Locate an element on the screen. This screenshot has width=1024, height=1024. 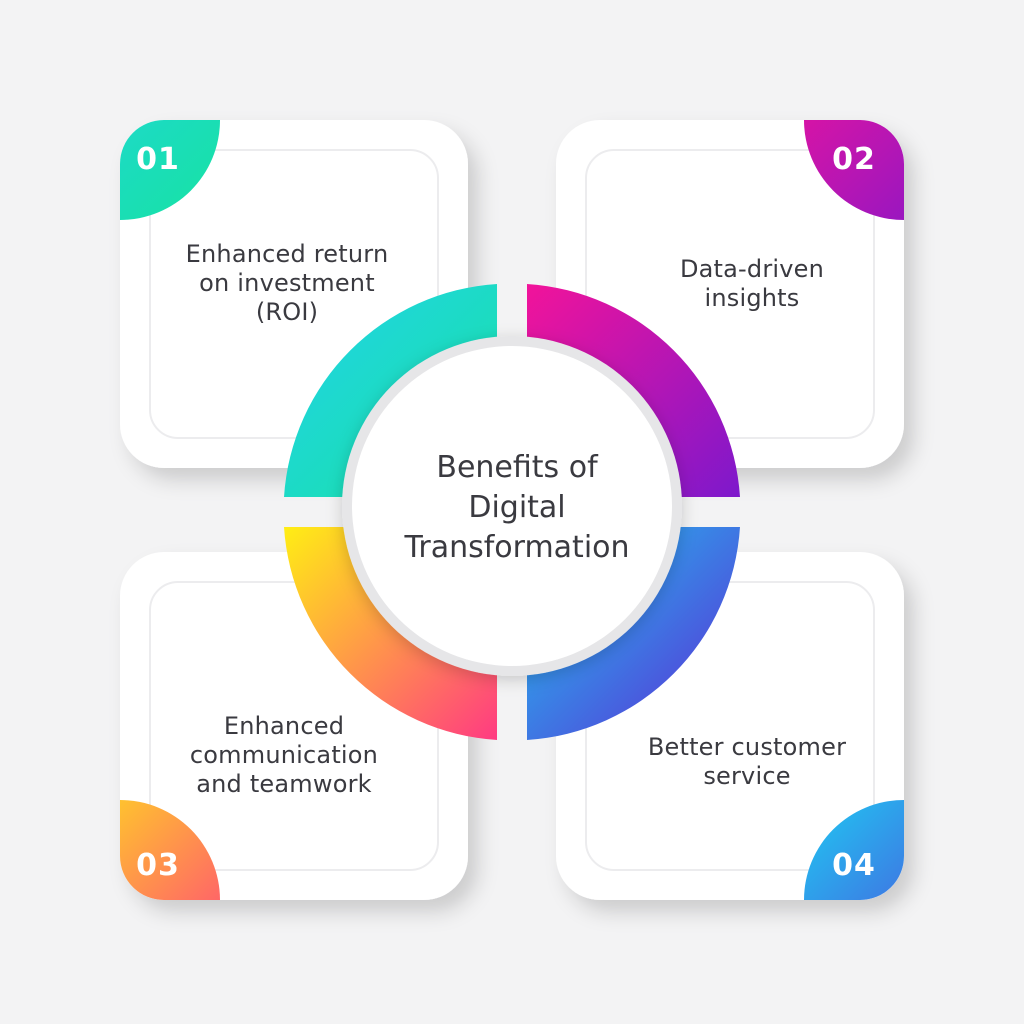
benefit-text-03: Enhanced communication and teamwork is located at coordinates (284, 755).